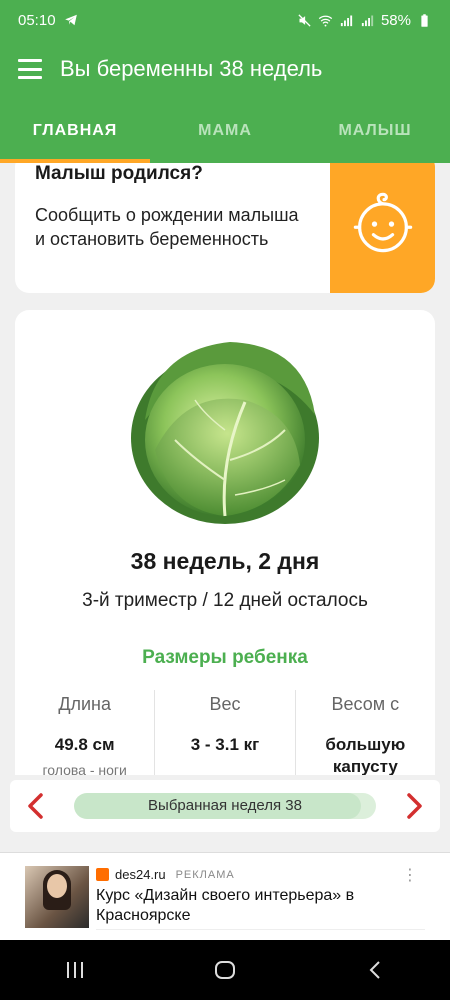 This screenshot has width=450, height=1000. I want to click on signal-2-icon, so click(367, 20).